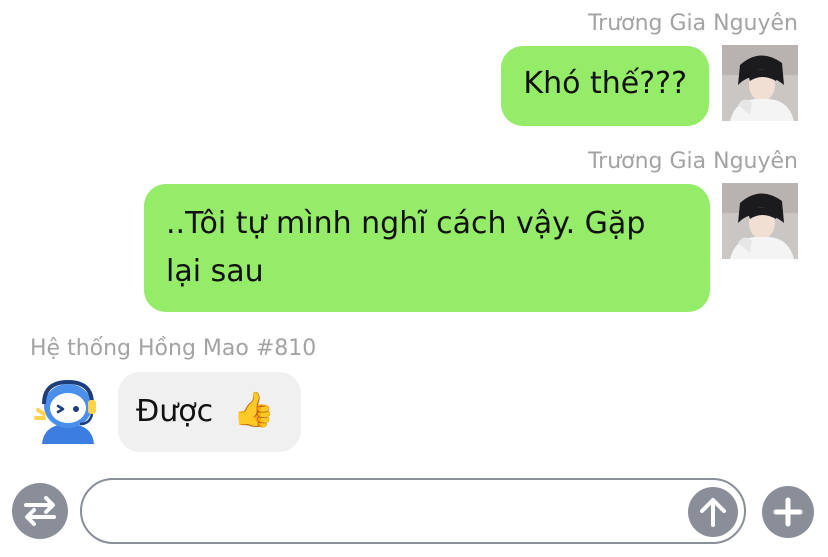 Image resolution: width=828 pixels, height=557 pixels. Describe the element at coordinates (40, 511) in the screenshot. I see `switch-arrows-icon` at that location.